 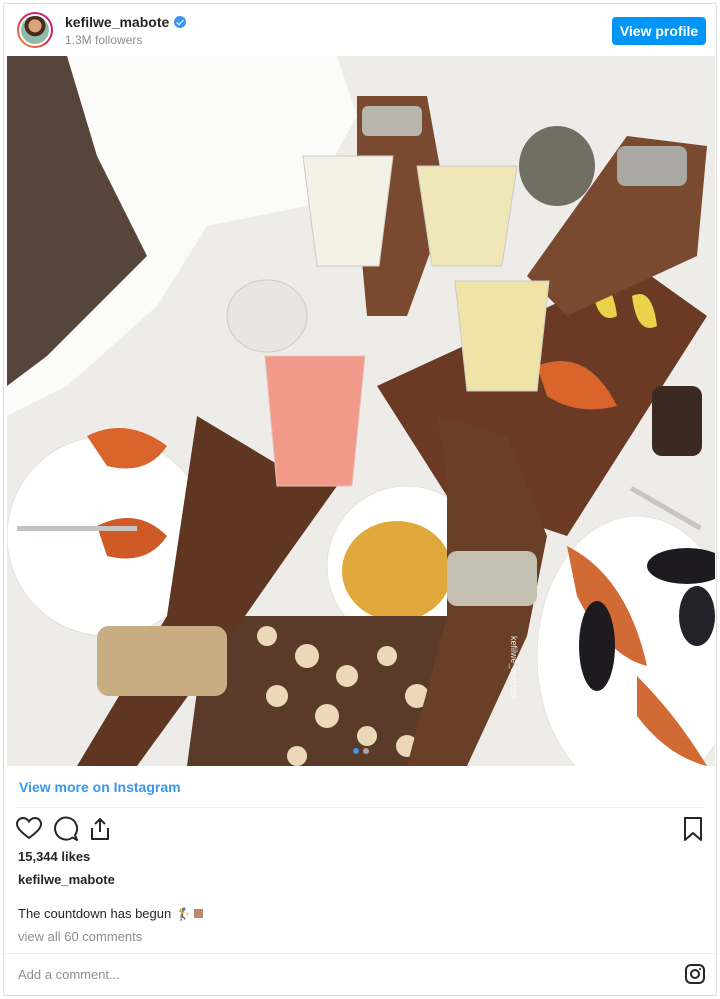 I want to click on view-more-link: View more on Instagram, so click(x=100, y=787).